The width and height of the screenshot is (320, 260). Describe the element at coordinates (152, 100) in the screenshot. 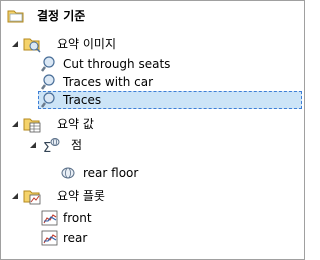

I see `tree-item-traces: Traces` at that location.